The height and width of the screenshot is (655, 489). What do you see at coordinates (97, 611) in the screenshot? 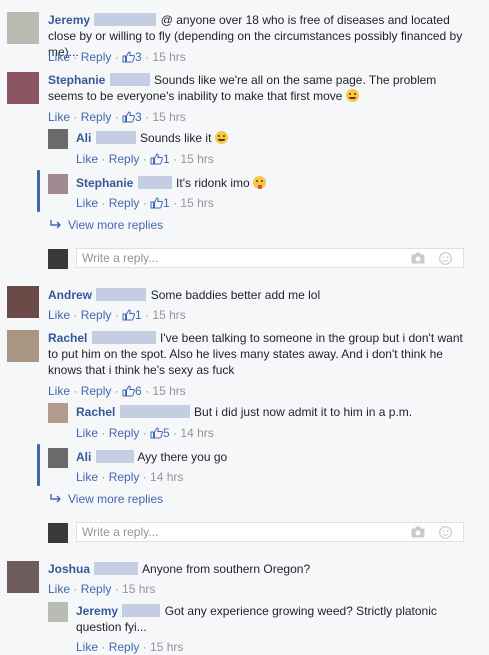
I see `reply-author: Jeremy` at bounding box center [97, 611].